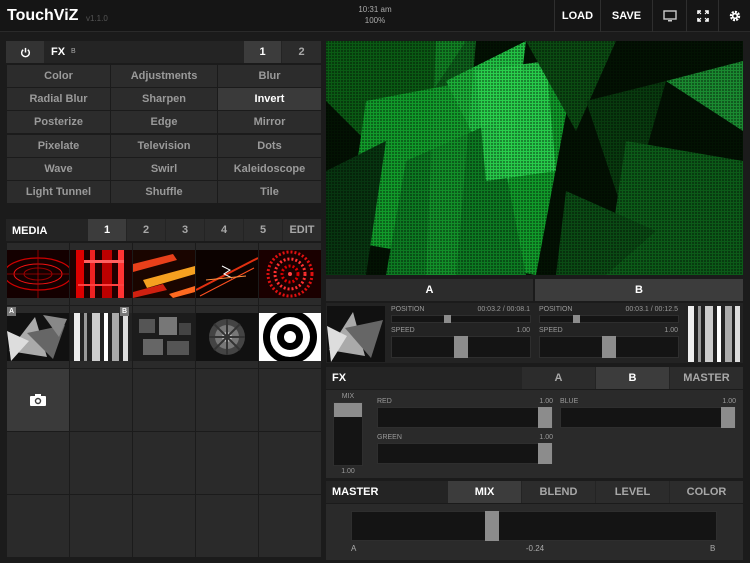 The image size is (750, 563). What do you see at coordinates (269, 169) in the screenshot?
I see `fx-effect-kaleidoscope: Kaleidoscope` at bounding box center [269, 169].